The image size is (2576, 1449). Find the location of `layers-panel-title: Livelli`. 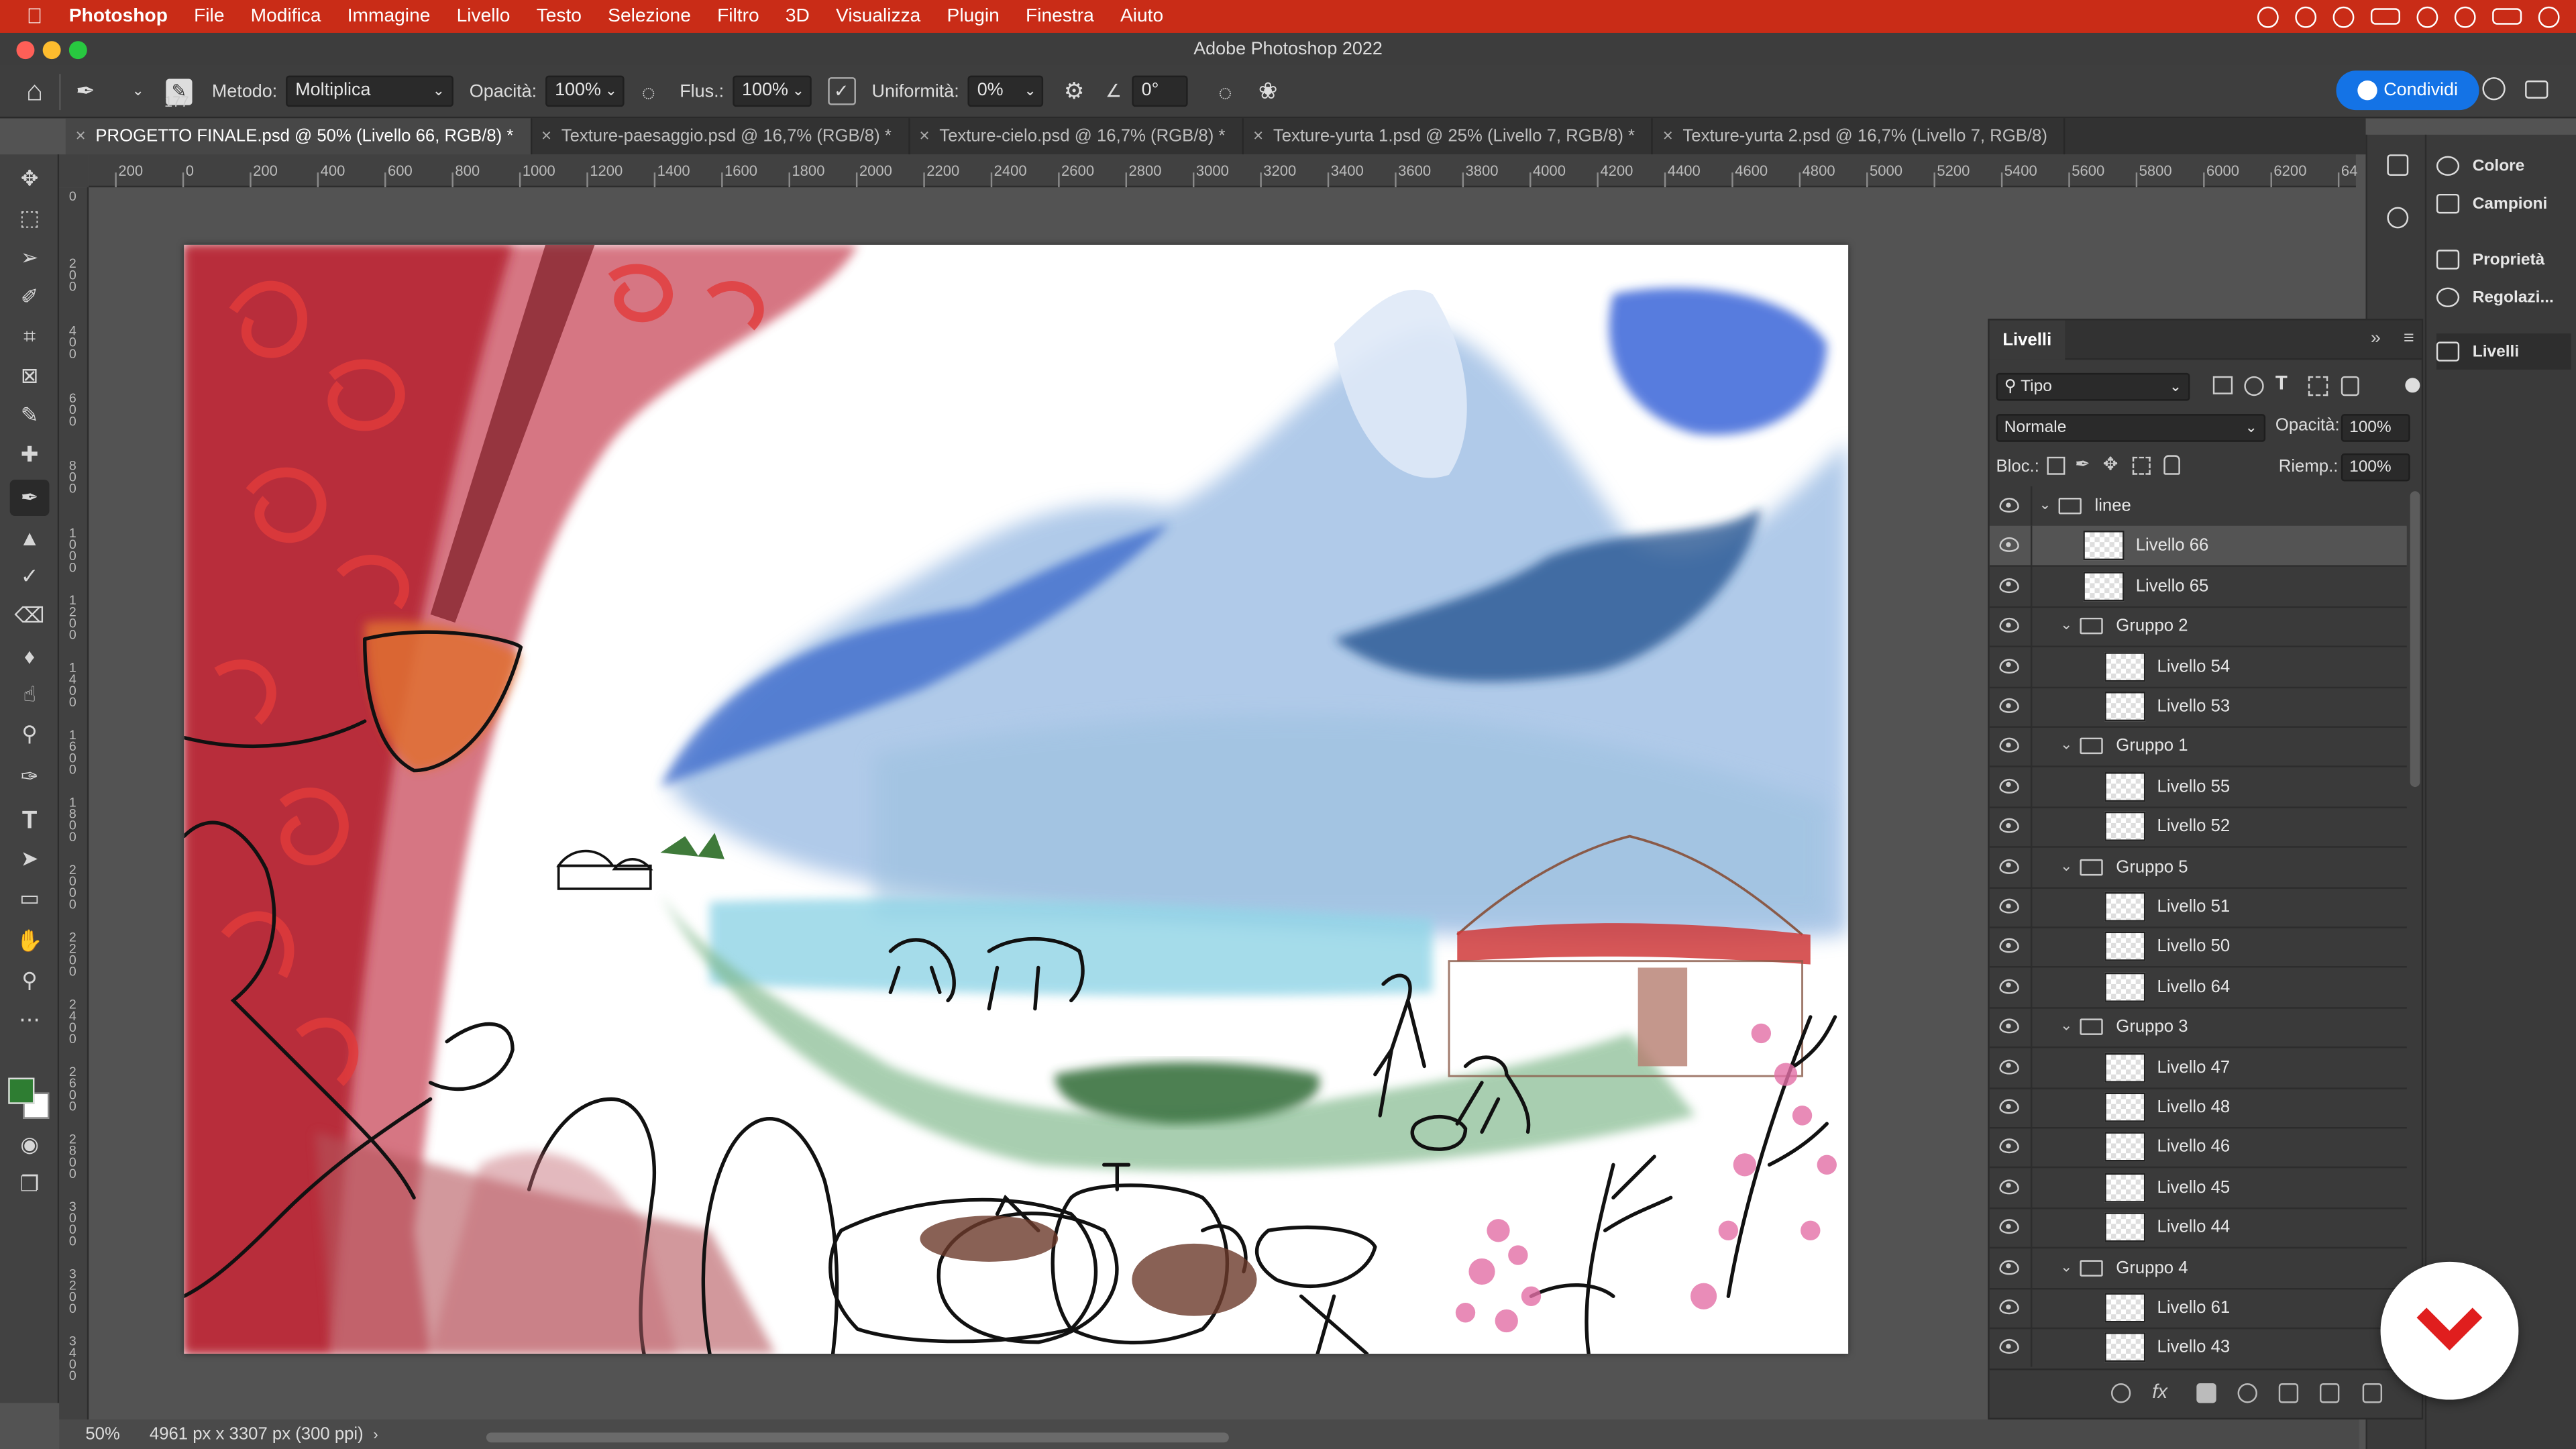

layers-panel-title: Livelli is located at coordinates (2027, 340).